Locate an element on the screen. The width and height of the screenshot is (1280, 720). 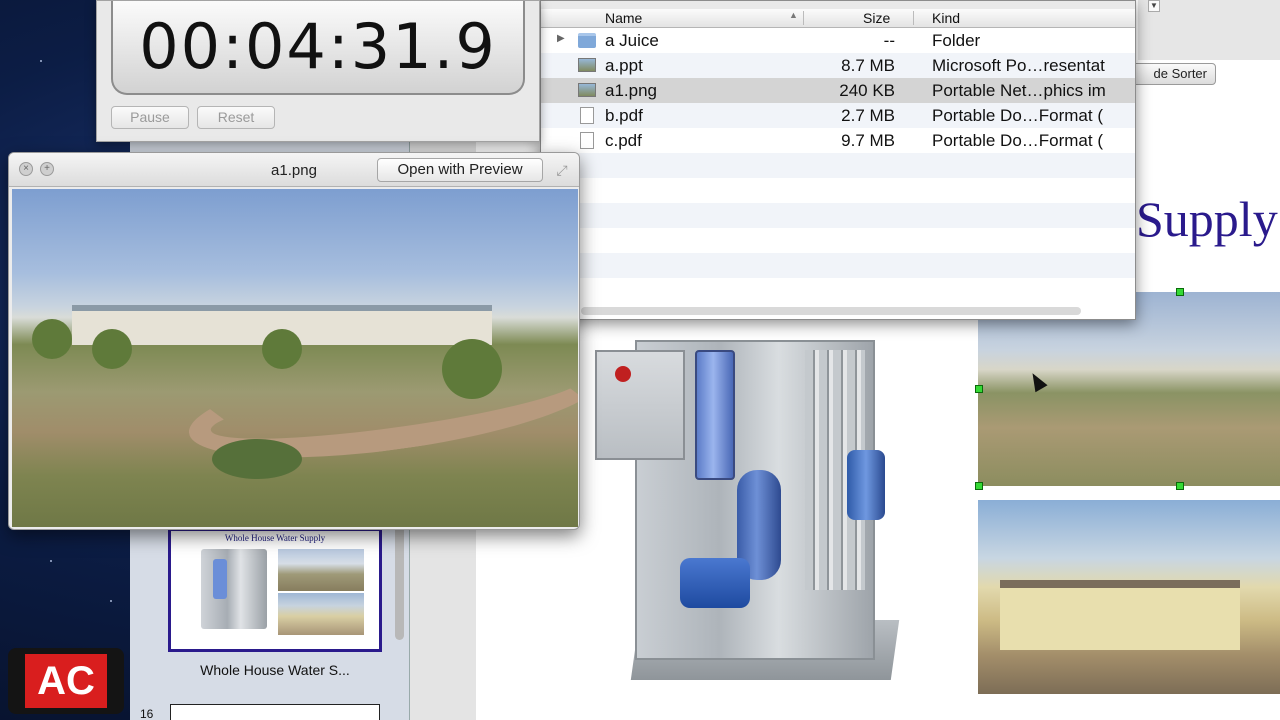
file-row: a.ppt 8.7 MB Microsoft Po…resentat is located at coordinates (838, 65).